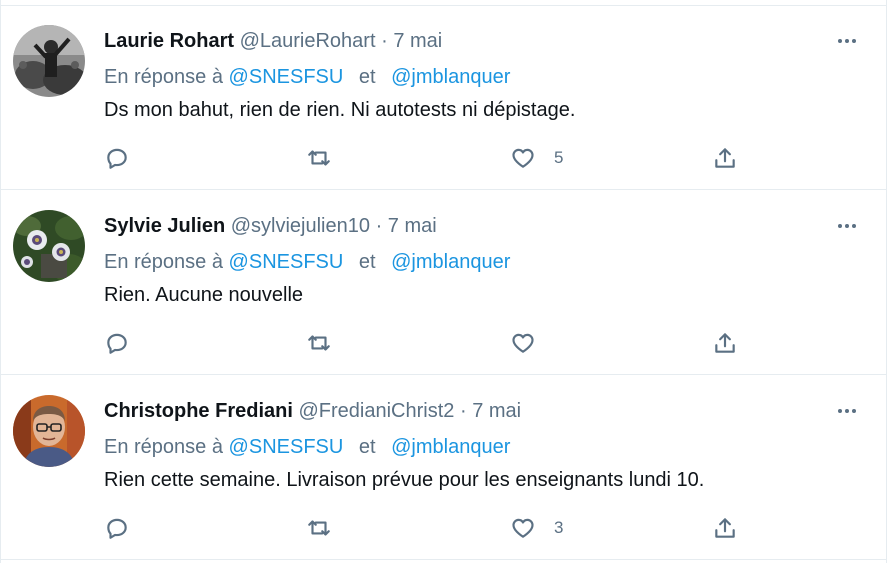 This screenshot has width=889, height=563. What do you see at coordinates (164, 226) in the screenshot?
I see `author-name: Sylvie Julien` at bounding box center [164, 226].